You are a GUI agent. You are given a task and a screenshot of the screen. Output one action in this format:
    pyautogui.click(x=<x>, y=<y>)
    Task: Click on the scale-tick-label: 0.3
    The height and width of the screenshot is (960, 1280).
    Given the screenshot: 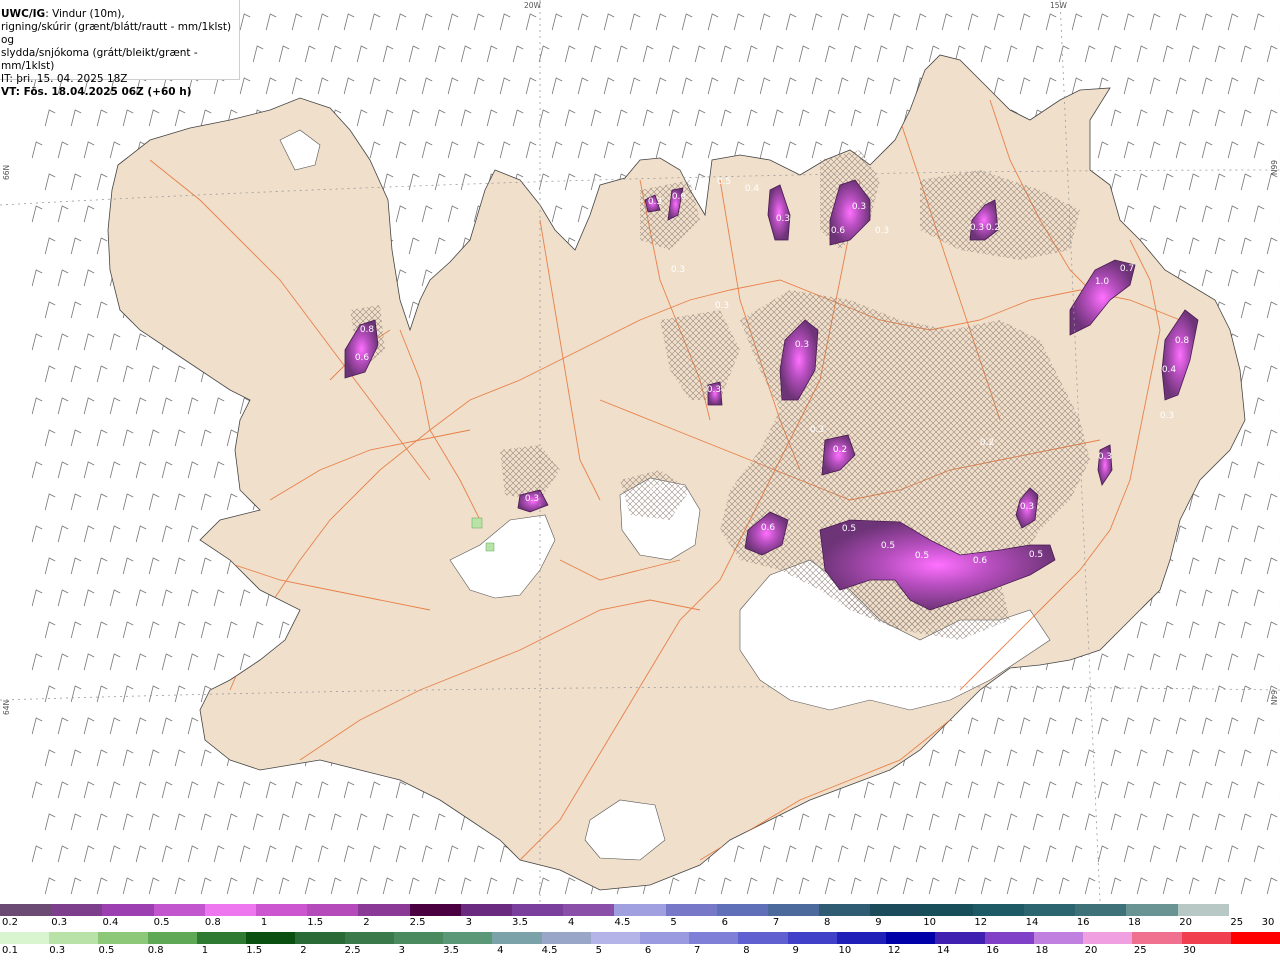 What is the action you would take?
    pyautogui.click(x=57, y=950)
    